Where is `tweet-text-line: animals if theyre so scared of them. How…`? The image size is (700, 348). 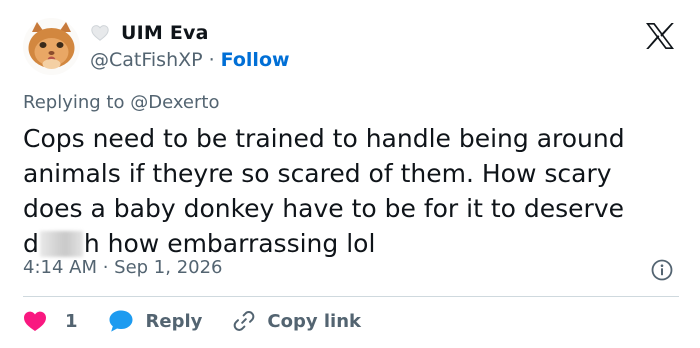
tweet-text-line: animals if theyre so scared of them. How… is located at coordinates (317, 173).